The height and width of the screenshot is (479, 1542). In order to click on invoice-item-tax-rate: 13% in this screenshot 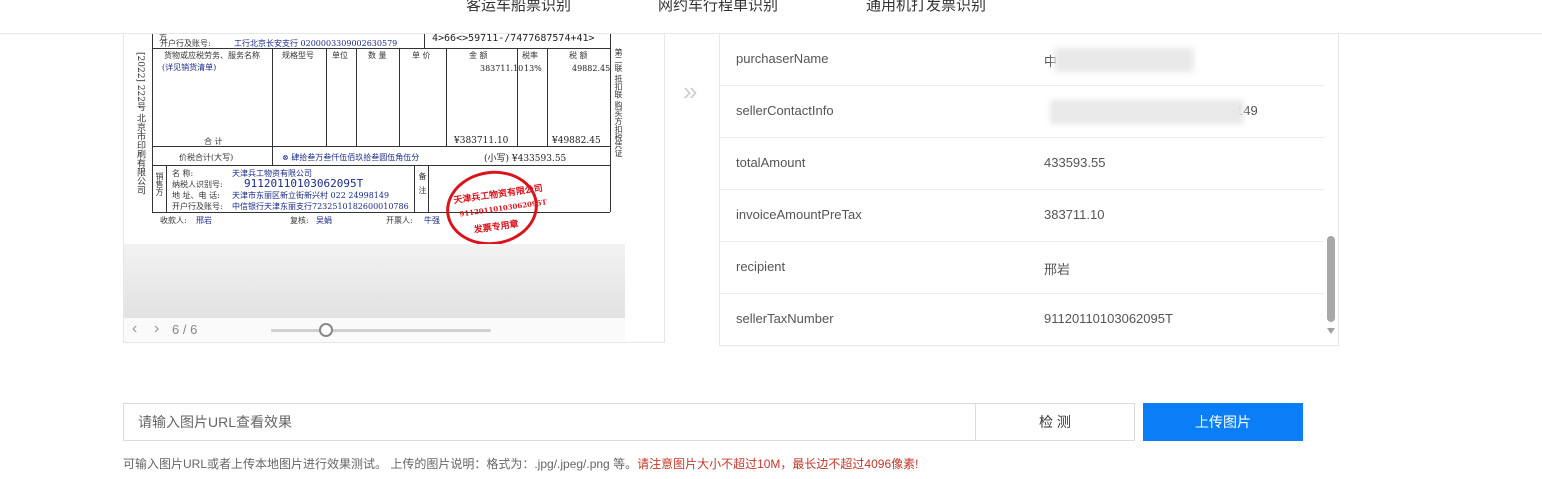, I will do `click(533, 68)`.